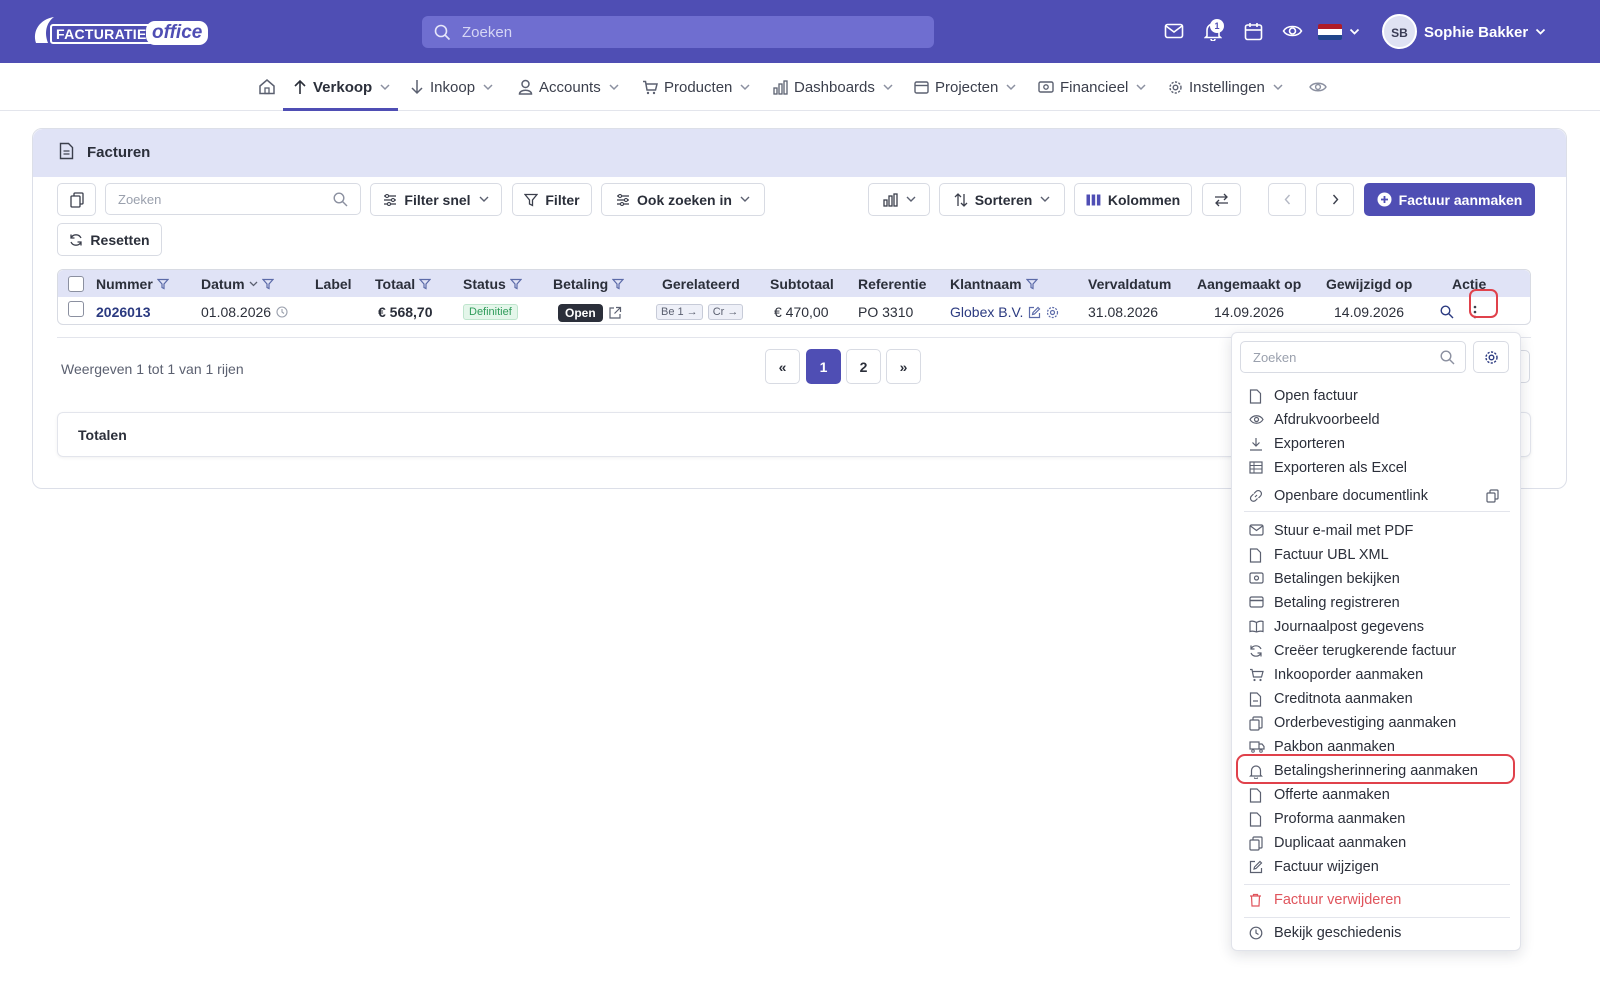  Describe the element at coordinates (1476, 32) in the screenshot. I see `user-name: Sophie Bakker` at that location.